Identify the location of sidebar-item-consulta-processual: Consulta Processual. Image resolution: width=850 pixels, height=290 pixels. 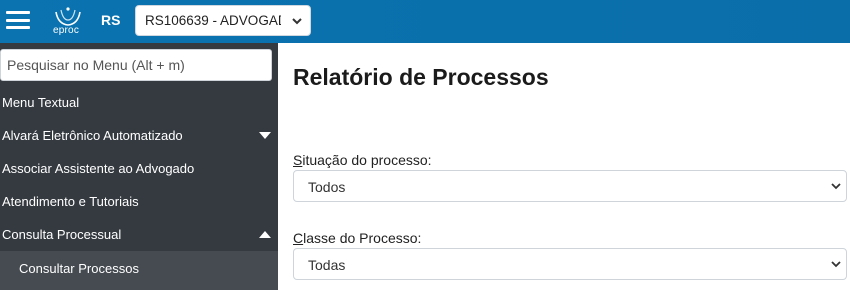
(139, 234).